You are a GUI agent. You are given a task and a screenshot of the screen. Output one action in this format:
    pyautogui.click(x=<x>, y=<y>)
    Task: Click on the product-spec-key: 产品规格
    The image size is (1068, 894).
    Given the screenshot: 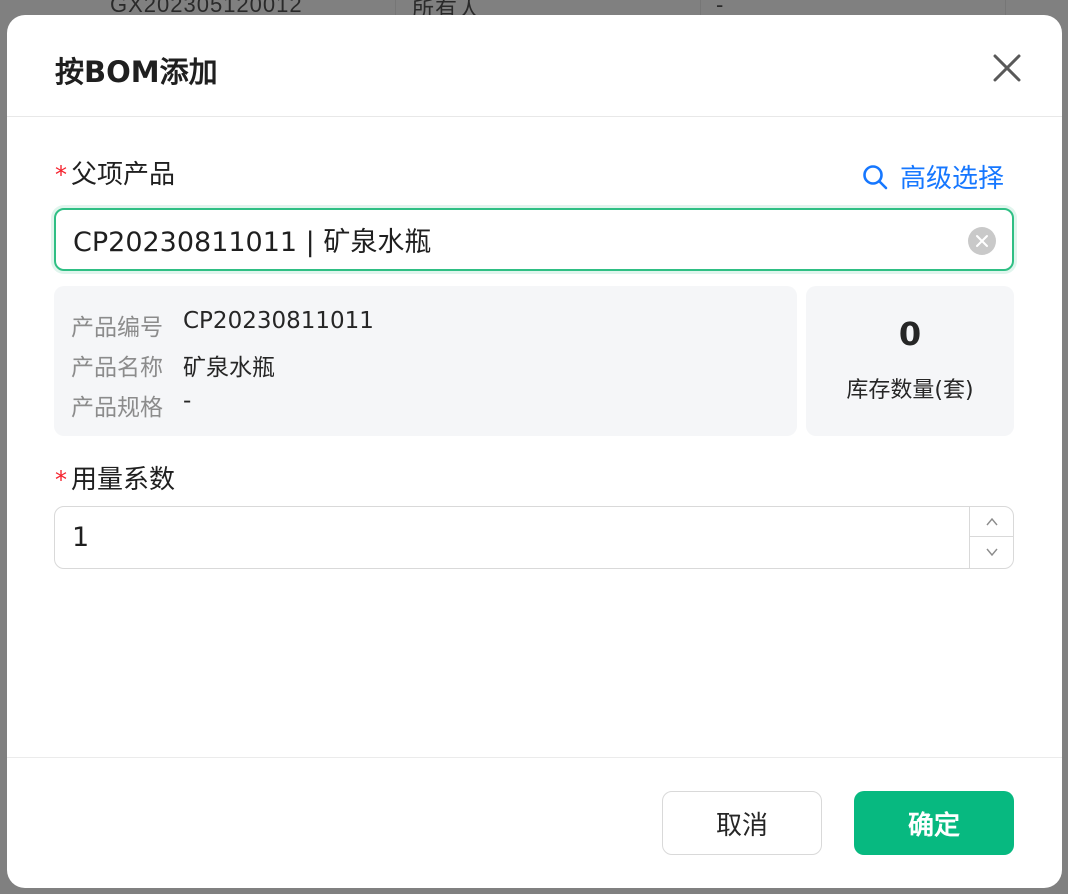 What is the action you would take?
    pyautogui.click(x=117, y=408)
    